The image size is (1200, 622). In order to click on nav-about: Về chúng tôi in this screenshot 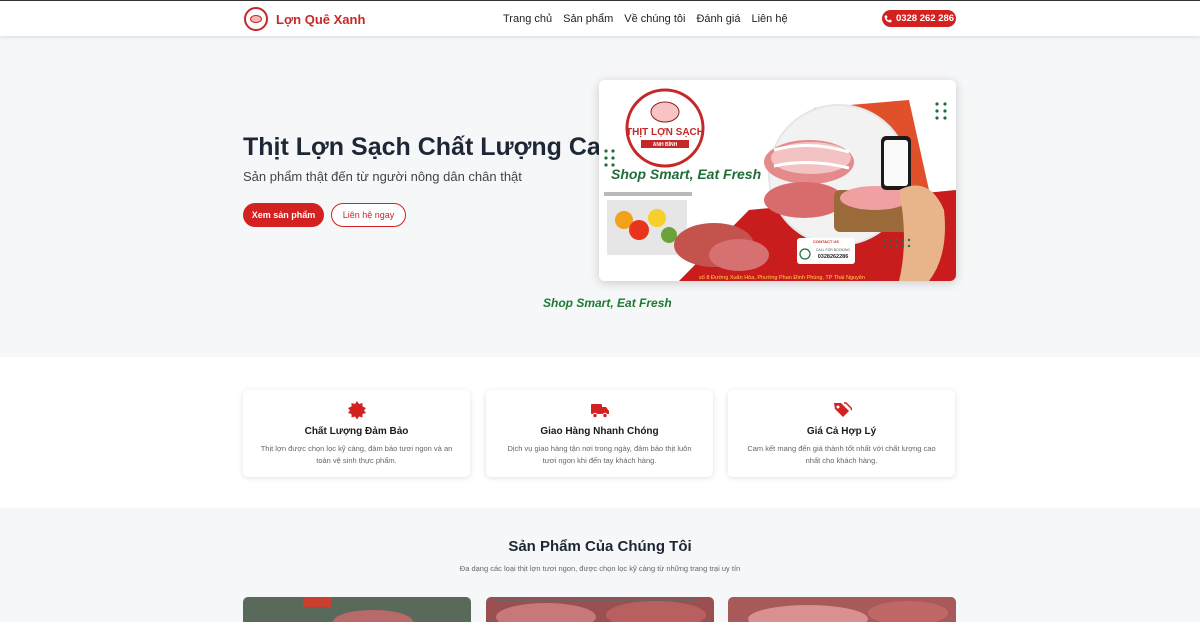, I will do `click(654, 19)`.